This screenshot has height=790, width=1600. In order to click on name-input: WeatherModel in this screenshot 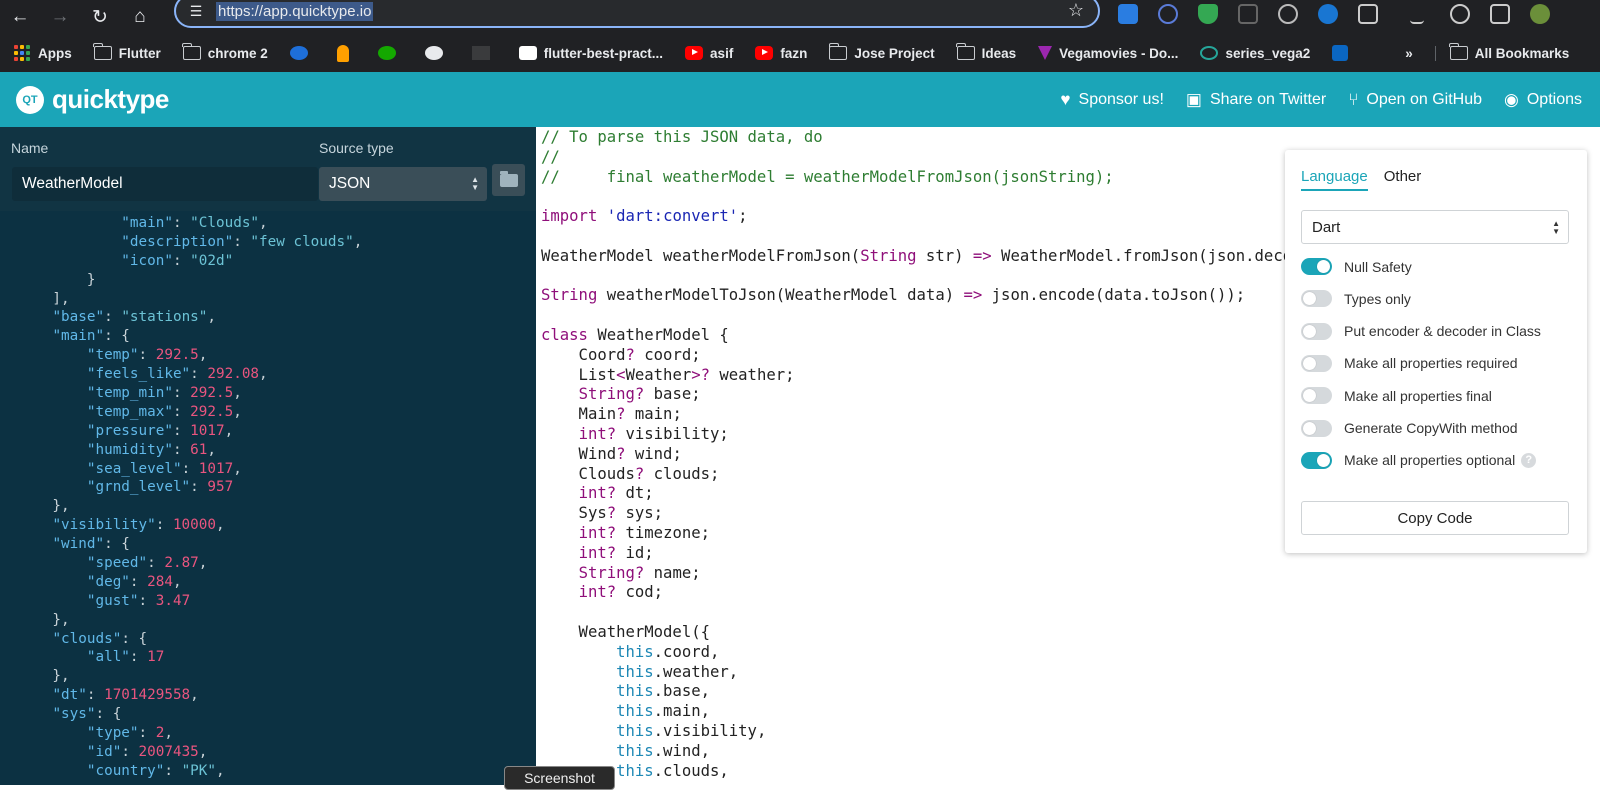, I will do `click(165, 184)`.